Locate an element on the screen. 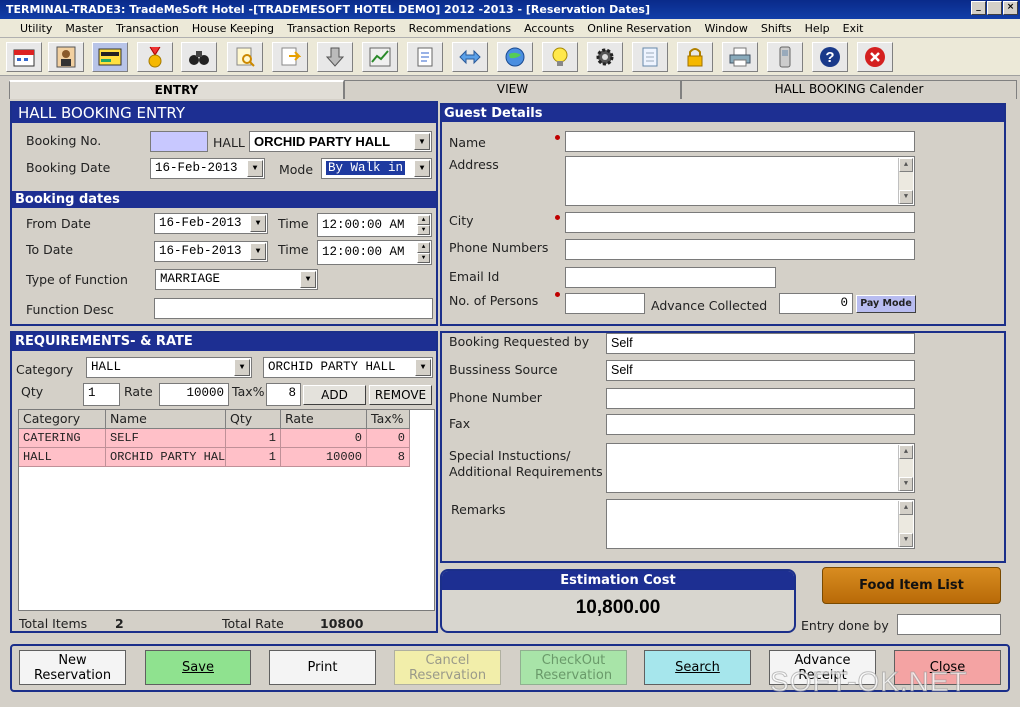  table-cell-category: CATERING is located at coordinates (62, 438).